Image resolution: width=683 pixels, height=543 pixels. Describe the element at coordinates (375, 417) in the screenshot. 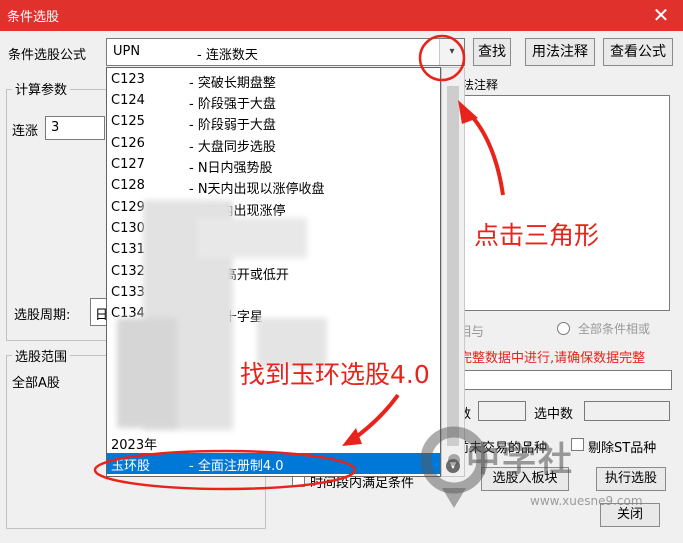

I see `arrow-to-item` at that location.